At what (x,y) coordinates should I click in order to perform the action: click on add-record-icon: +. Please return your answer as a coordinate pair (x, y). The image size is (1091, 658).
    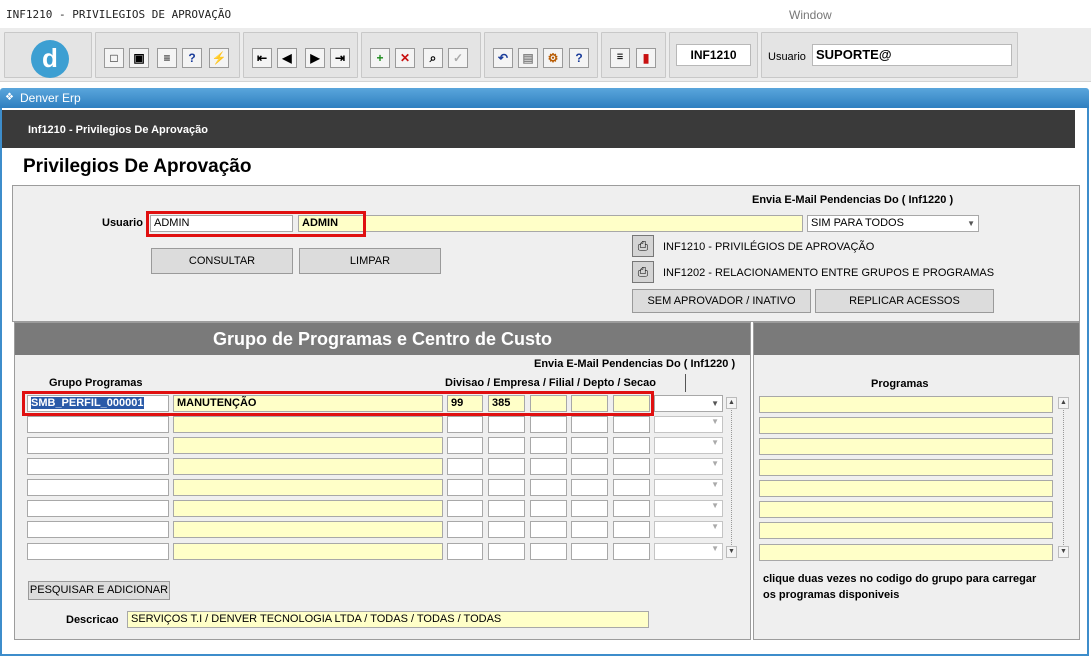
    Looking at the image, I should click on (380, 58).